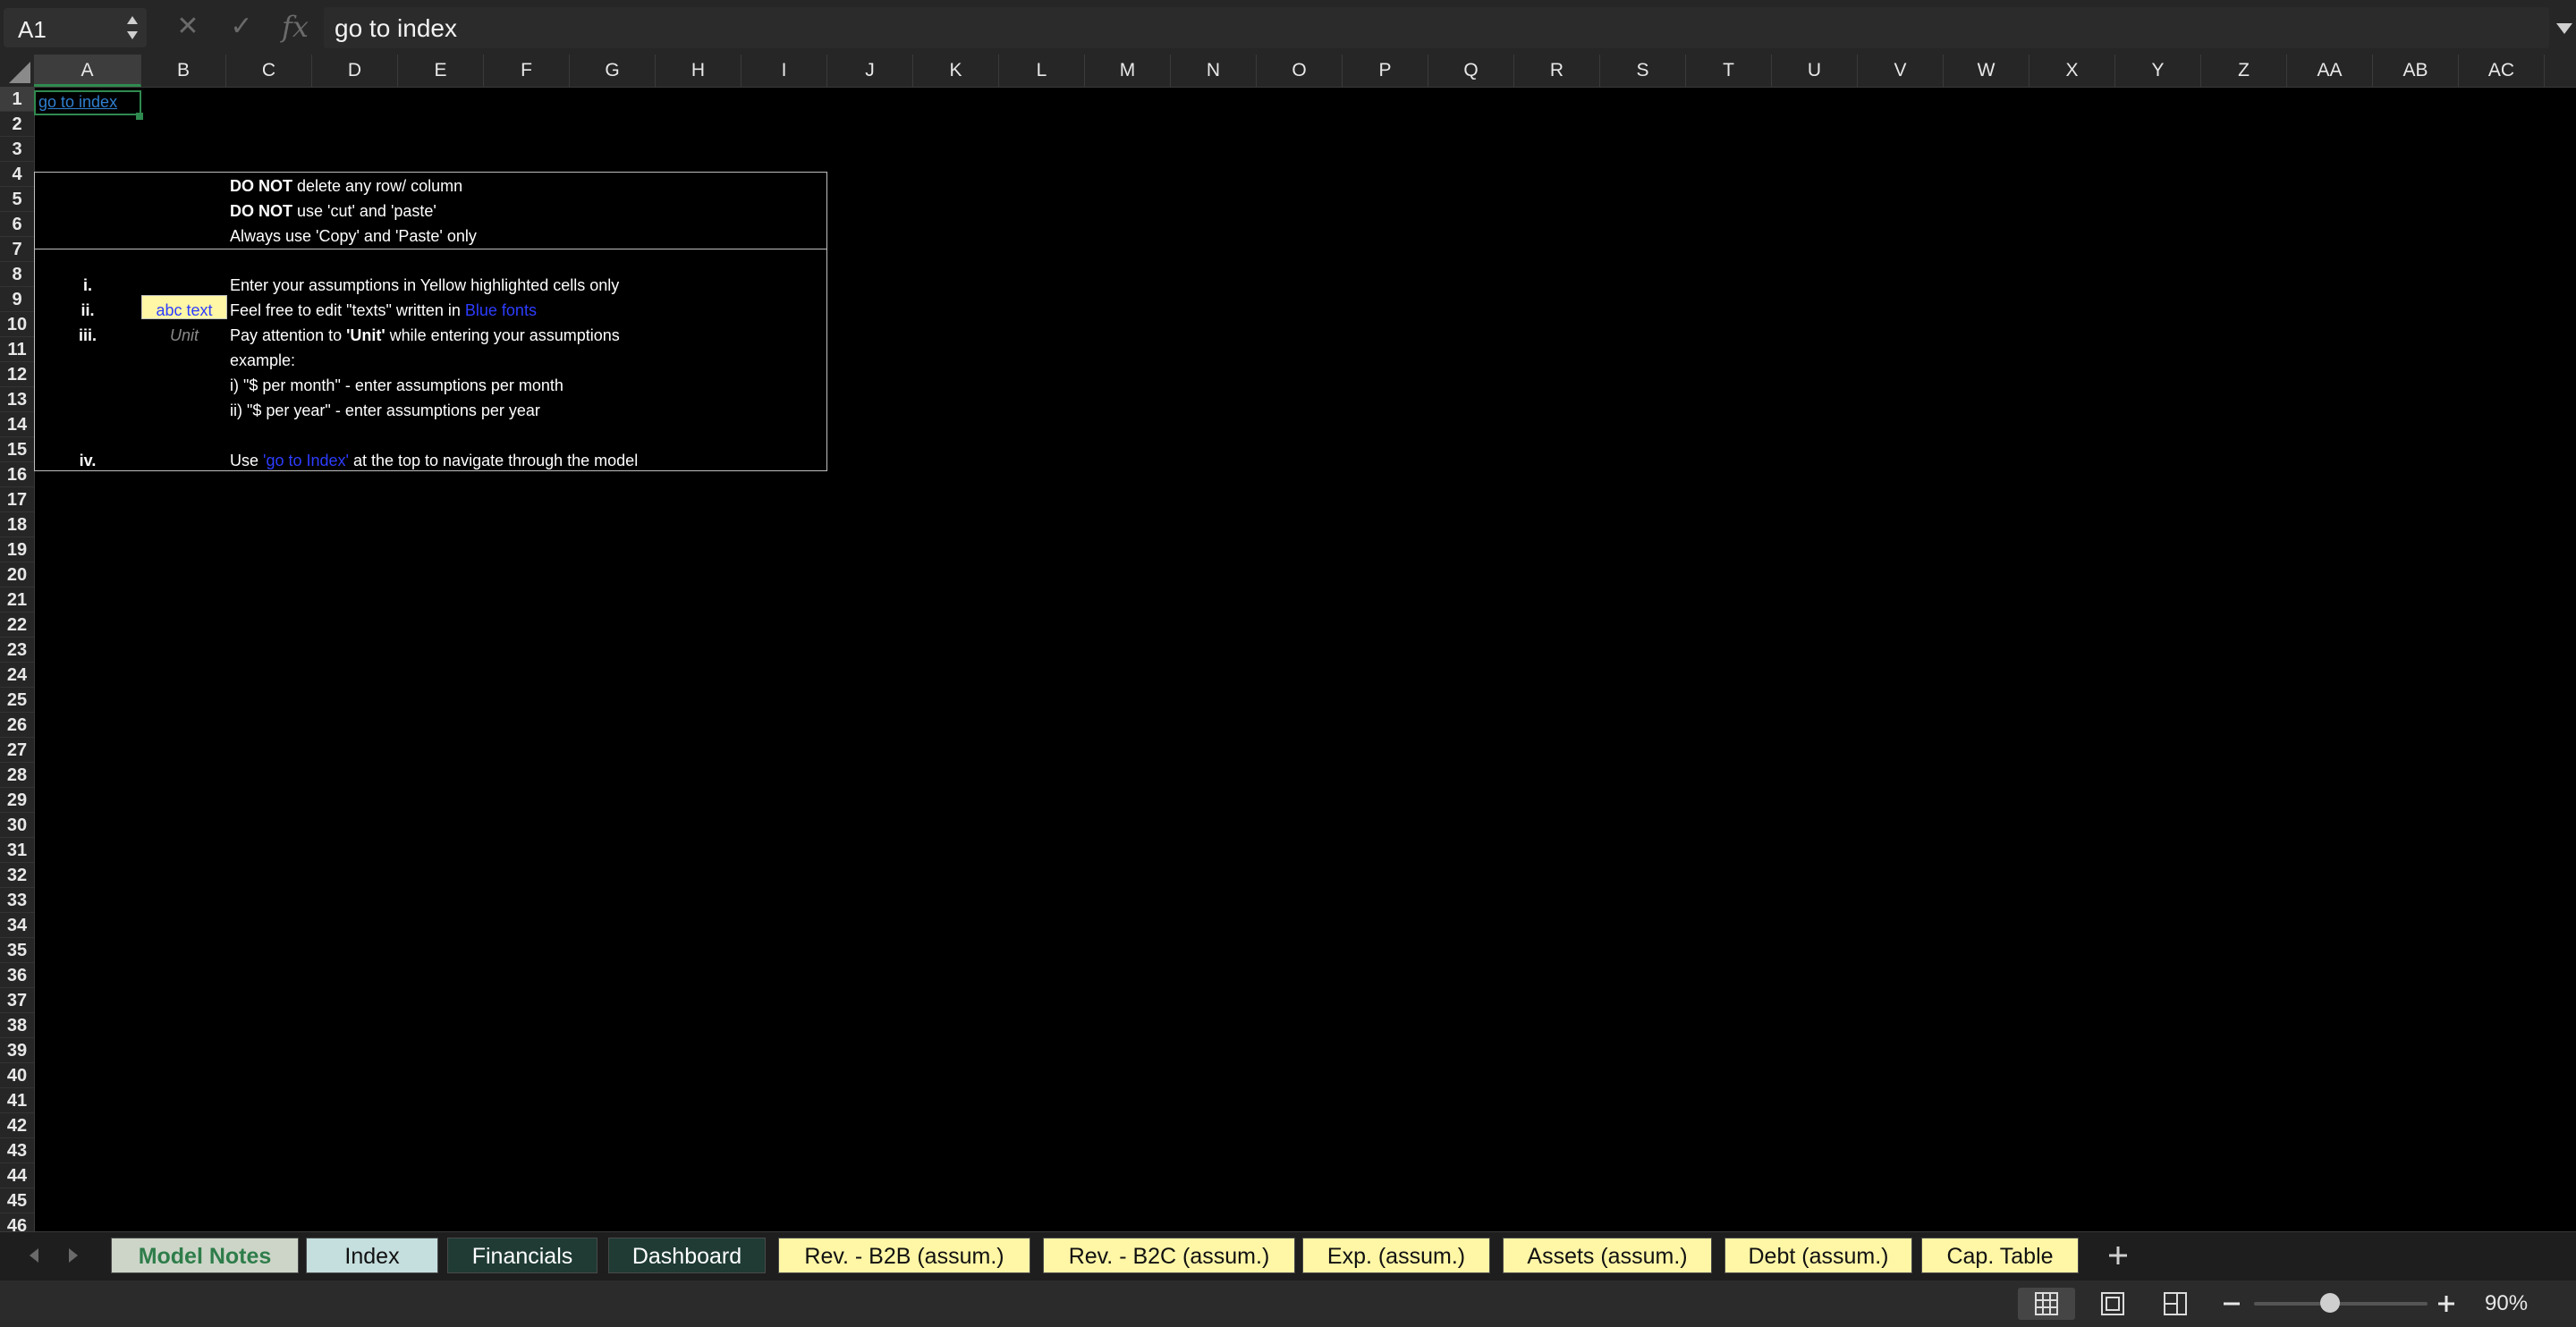 This screenshot has width=2576, height=1327. I want to click on row-header-41: 41, so click(17, 1100).